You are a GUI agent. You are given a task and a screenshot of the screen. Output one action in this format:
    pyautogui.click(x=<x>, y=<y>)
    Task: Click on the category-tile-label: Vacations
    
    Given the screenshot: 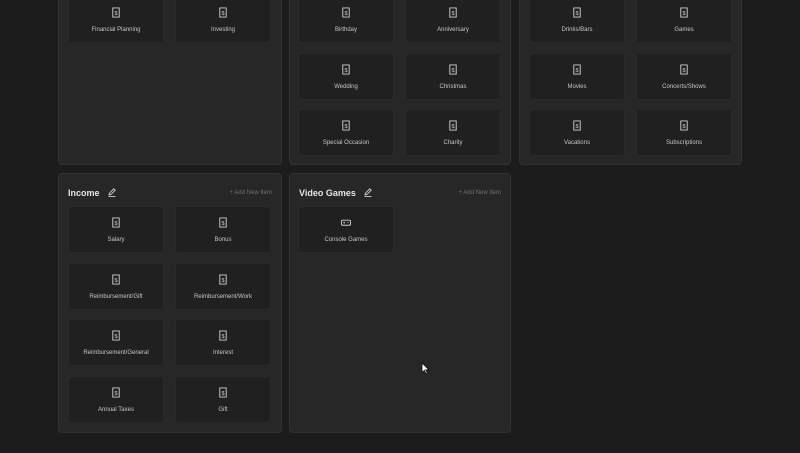 What is the action you would take?
    pyautogui.click(x=577, y=143)
    